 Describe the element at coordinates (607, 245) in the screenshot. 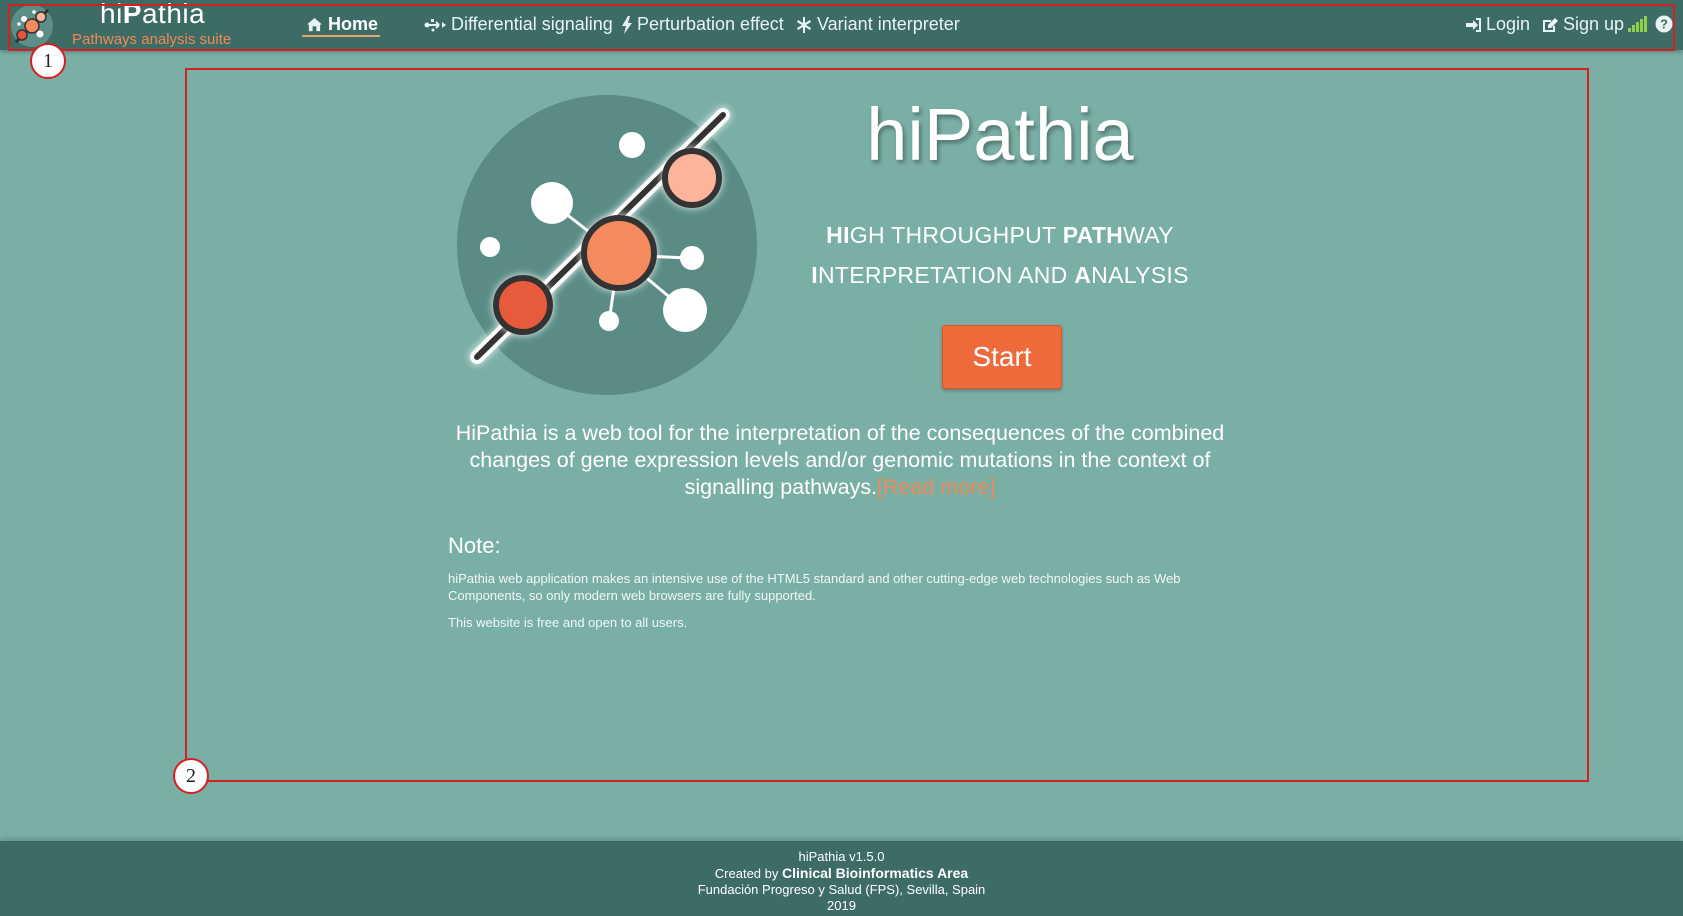

I see `hipathia-hero-logo` at that location.